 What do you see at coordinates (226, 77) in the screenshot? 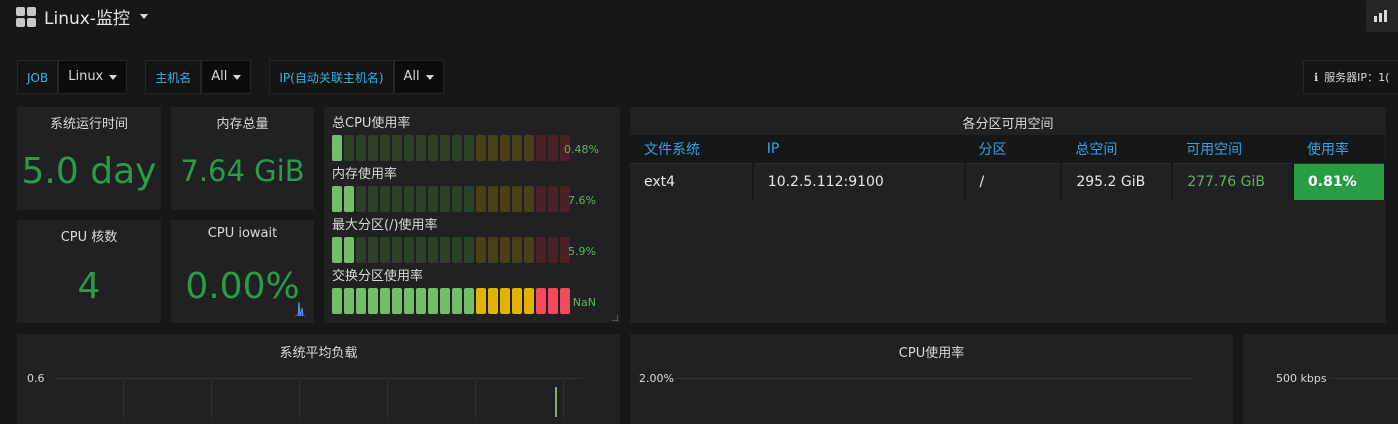
I see `variable-hostname-select: All` at bounding box center [226, 77].